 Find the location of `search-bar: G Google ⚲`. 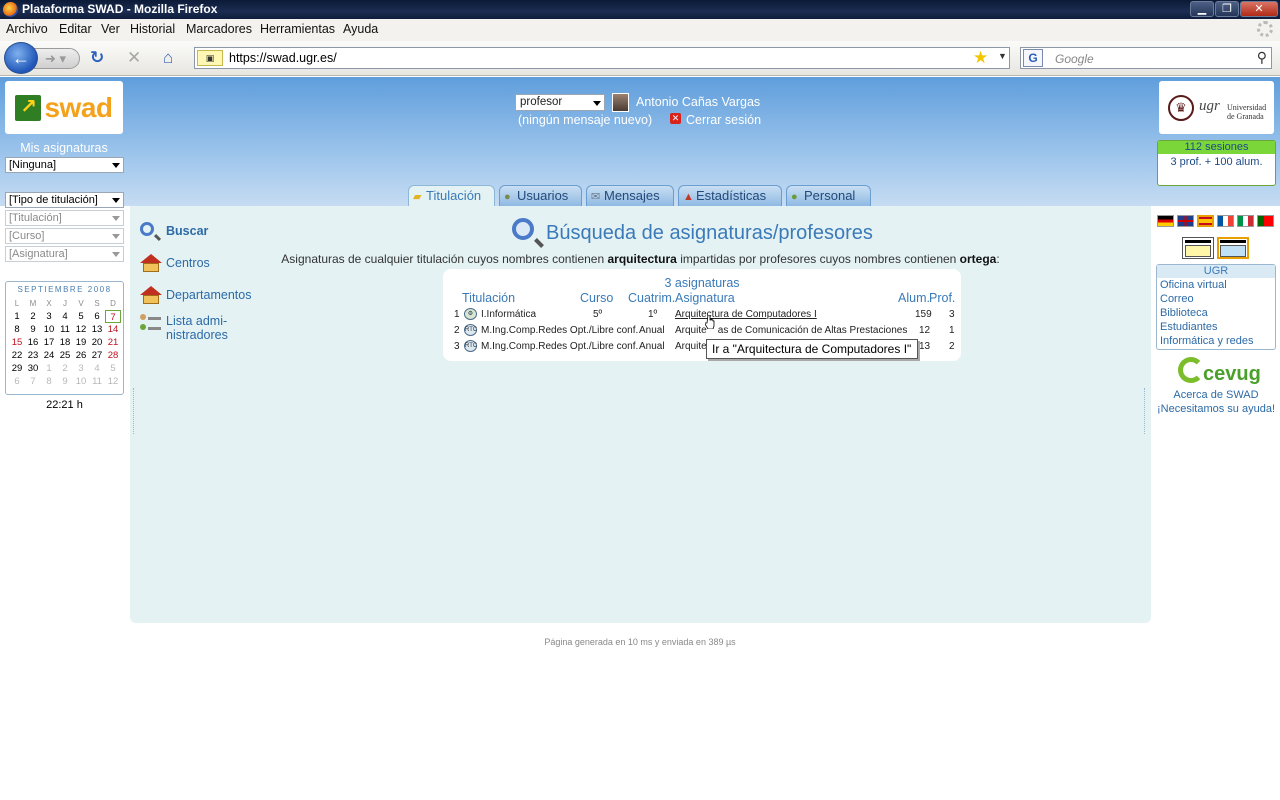

search-bar: G Google ⚲ is located at coordinates (1146, 58).